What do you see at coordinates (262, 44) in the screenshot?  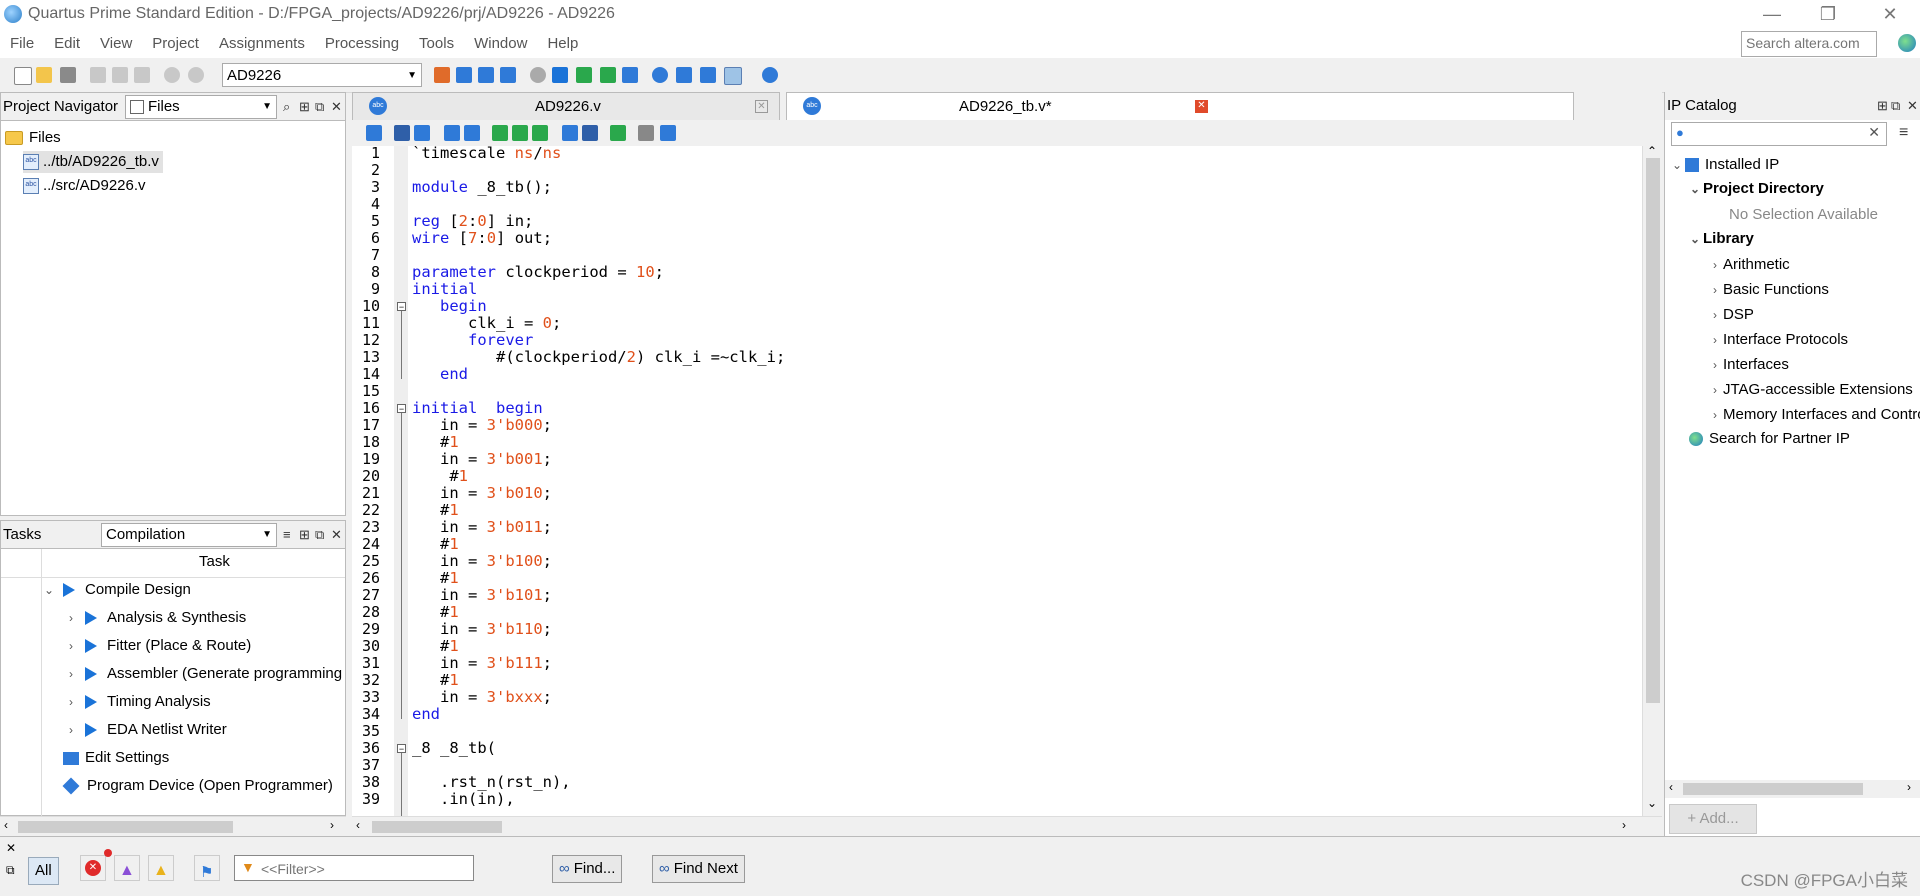 I see `menu-assignments: Assignments` at bounding box center [262, 44].